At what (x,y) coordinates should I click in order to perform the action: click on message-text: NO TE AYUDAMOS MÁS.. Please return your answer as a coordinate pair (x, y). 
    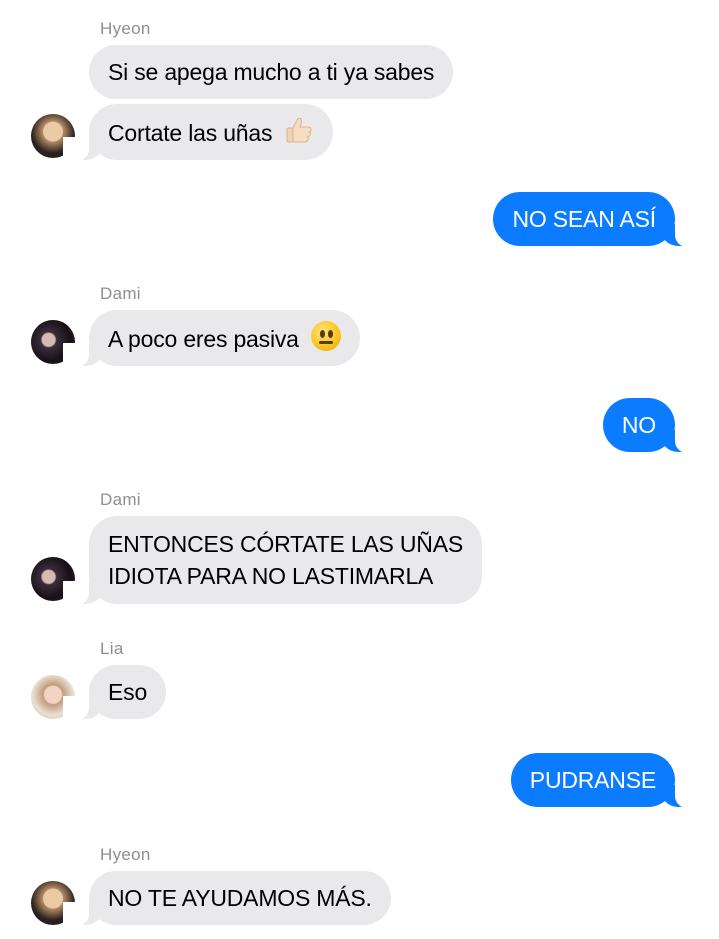
    Looking at the image, I should click on (240, 898).